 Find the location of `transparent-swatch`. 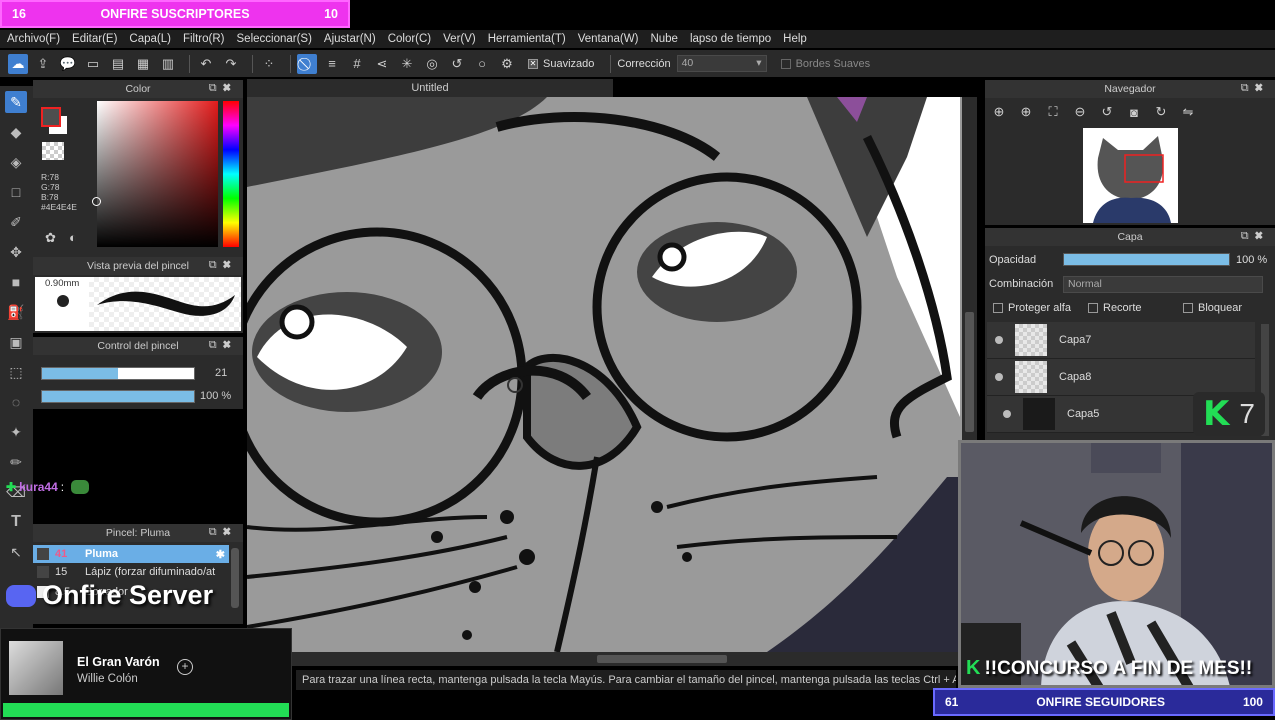

transparent-swatch is located at coordinates (53, 151).